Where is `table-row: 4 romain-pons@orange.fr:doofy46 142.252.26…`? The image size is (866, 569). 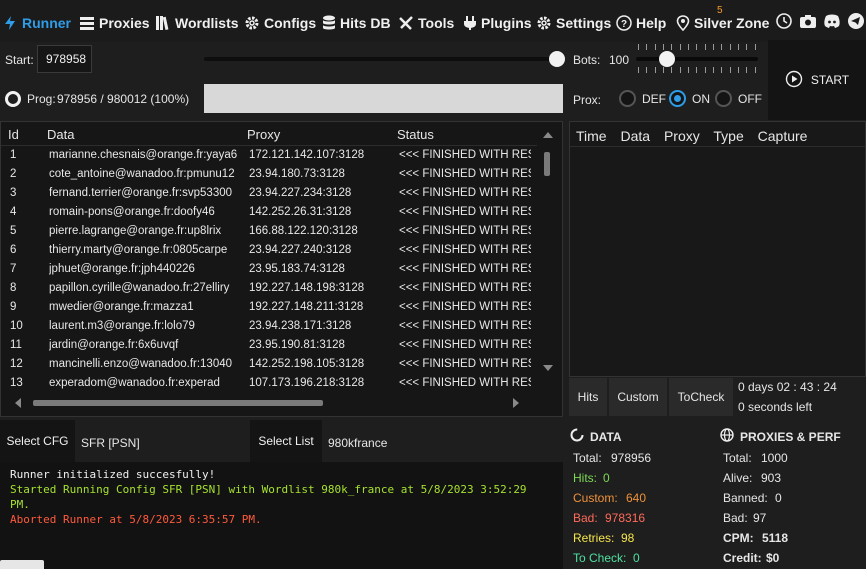
table-row: 4 romain-pons@orange.fr:doofy46 142.252.26… is located at coordinates (269, 213).